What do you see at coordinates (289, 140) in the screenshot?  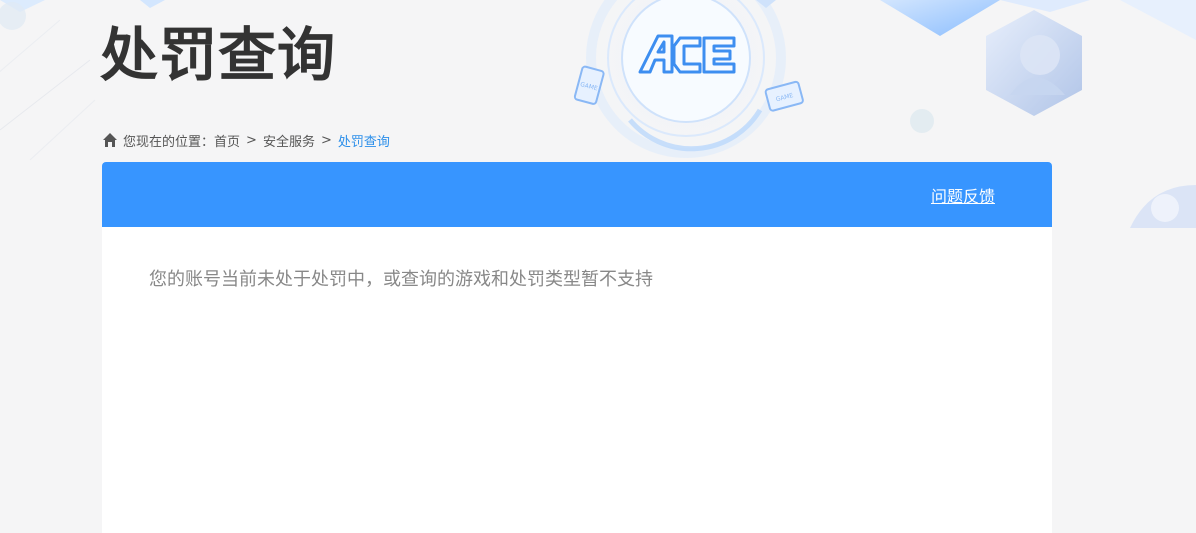 I see `breadcrumb-link-security-service: 安全服务` at bounding box center [289, 140].